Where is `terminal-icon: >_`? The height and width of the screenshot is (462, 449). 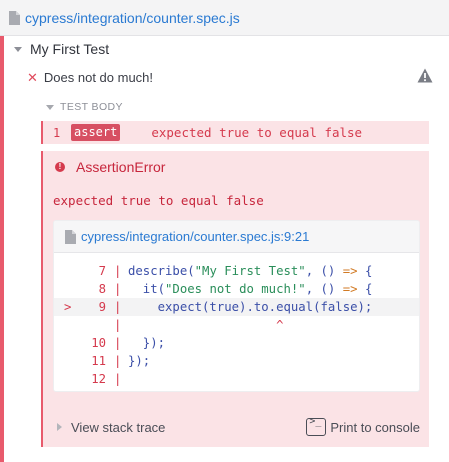 terminal-icon: >_ is located at coordinates (316, 426).